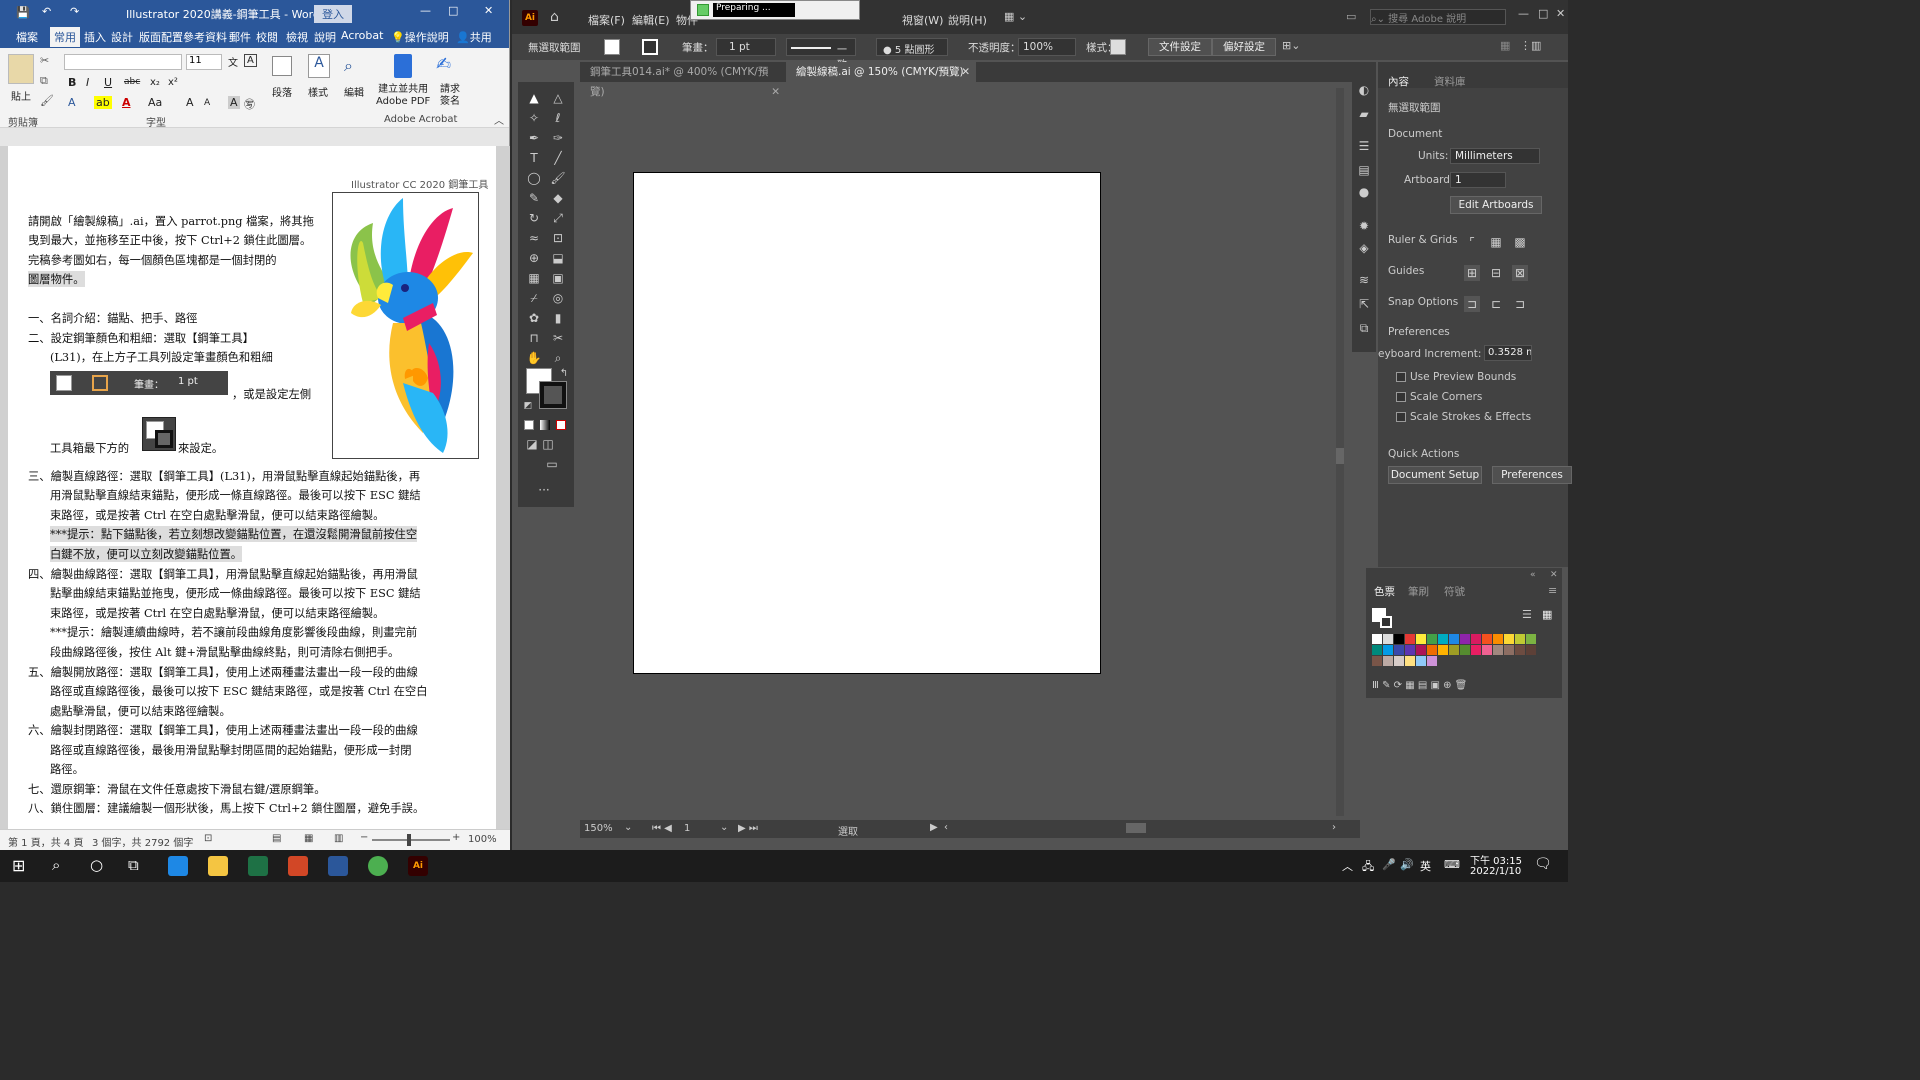 This screenshot has height=1080, width=1920. Describe the element at coordinates (554, 17) in the screenshot. I see `home-icon: ⌂` at that location.